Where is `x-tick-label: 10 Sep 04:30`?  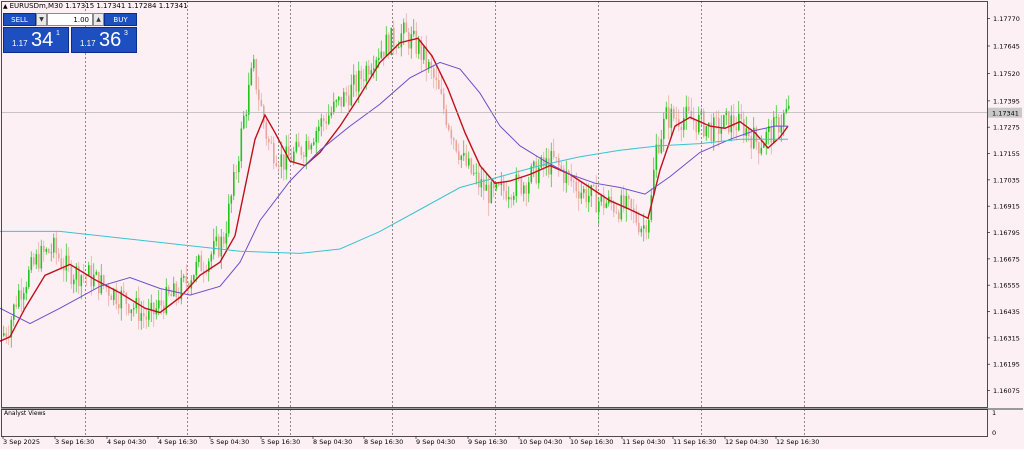
x-tick-label: 10 Sep 04:30 is located at coordinates (540, 442).